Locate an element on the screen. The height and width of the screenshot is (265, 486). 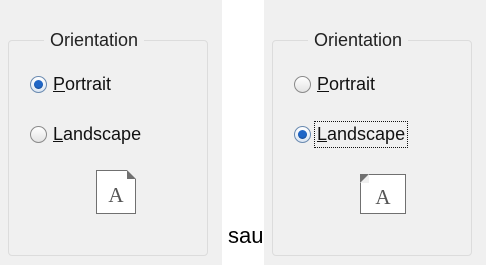
caption-text: sau is located at coordinates (246, 235).